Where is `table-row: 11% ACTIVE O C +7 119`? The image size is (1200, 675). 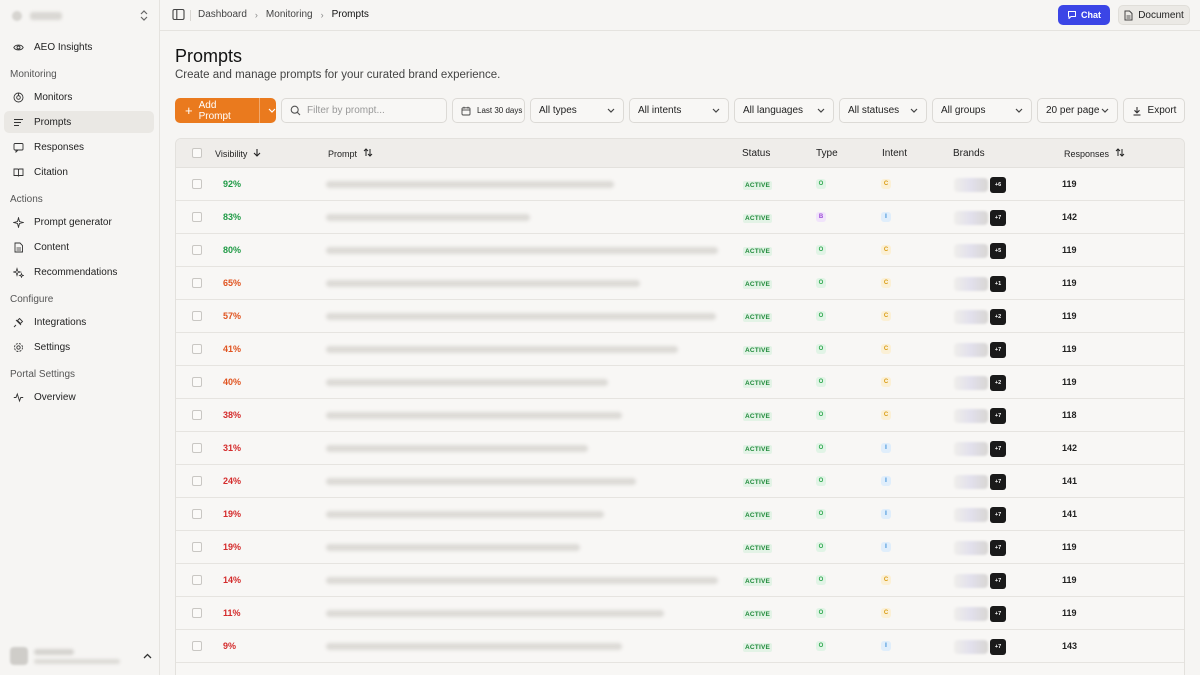 table-row: 11% ACTIVE O C +7 119 is located at coordinates (680, 613).